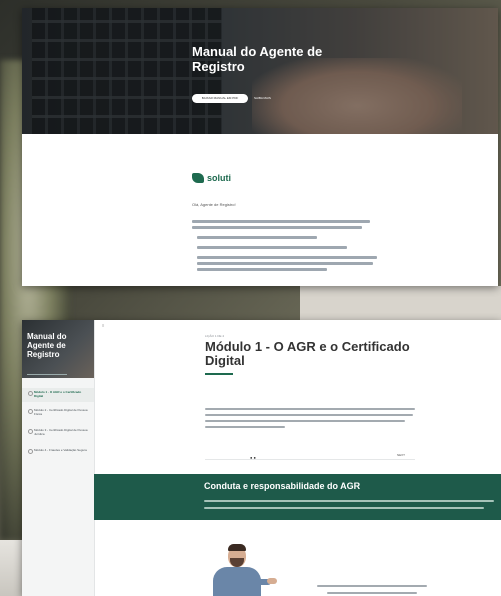  I want to click on learn-more-link: SAIBA MAIS, so click(269, 98).